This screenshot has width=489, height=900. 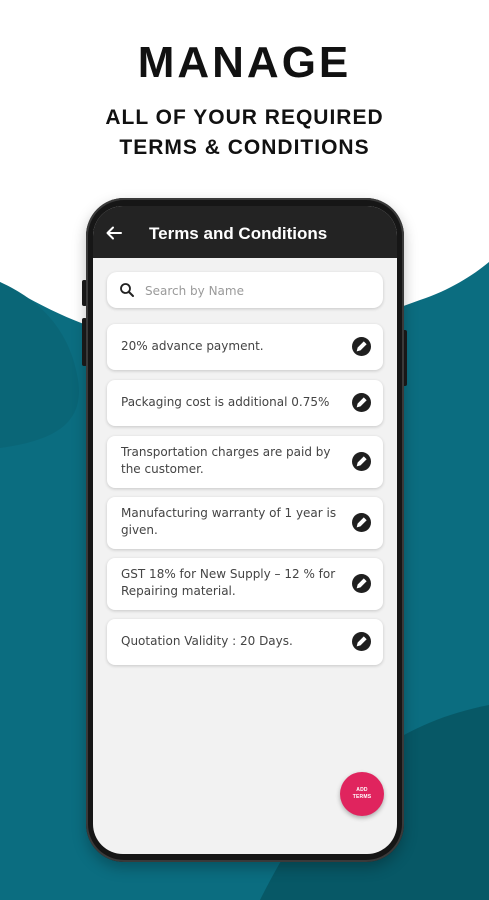 What do you see at coordinates (244, 147) in the screenshot?
I see `promo-subline-2: TERMS & CONDITIONS` at bounding box center [244, 147].